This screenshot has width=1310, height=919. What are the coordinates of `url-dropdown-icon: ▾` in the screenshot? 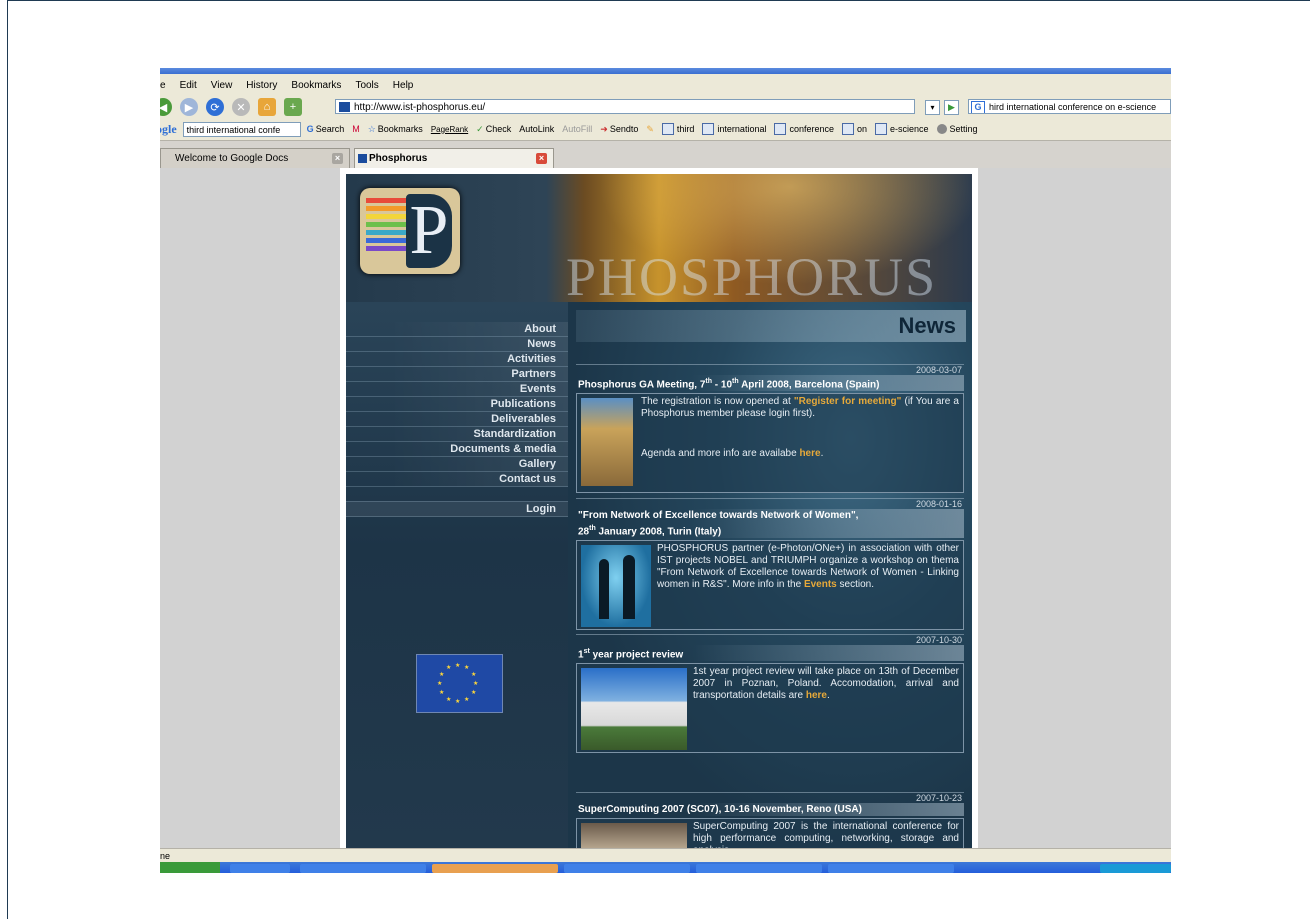 It's located at (932, 107).